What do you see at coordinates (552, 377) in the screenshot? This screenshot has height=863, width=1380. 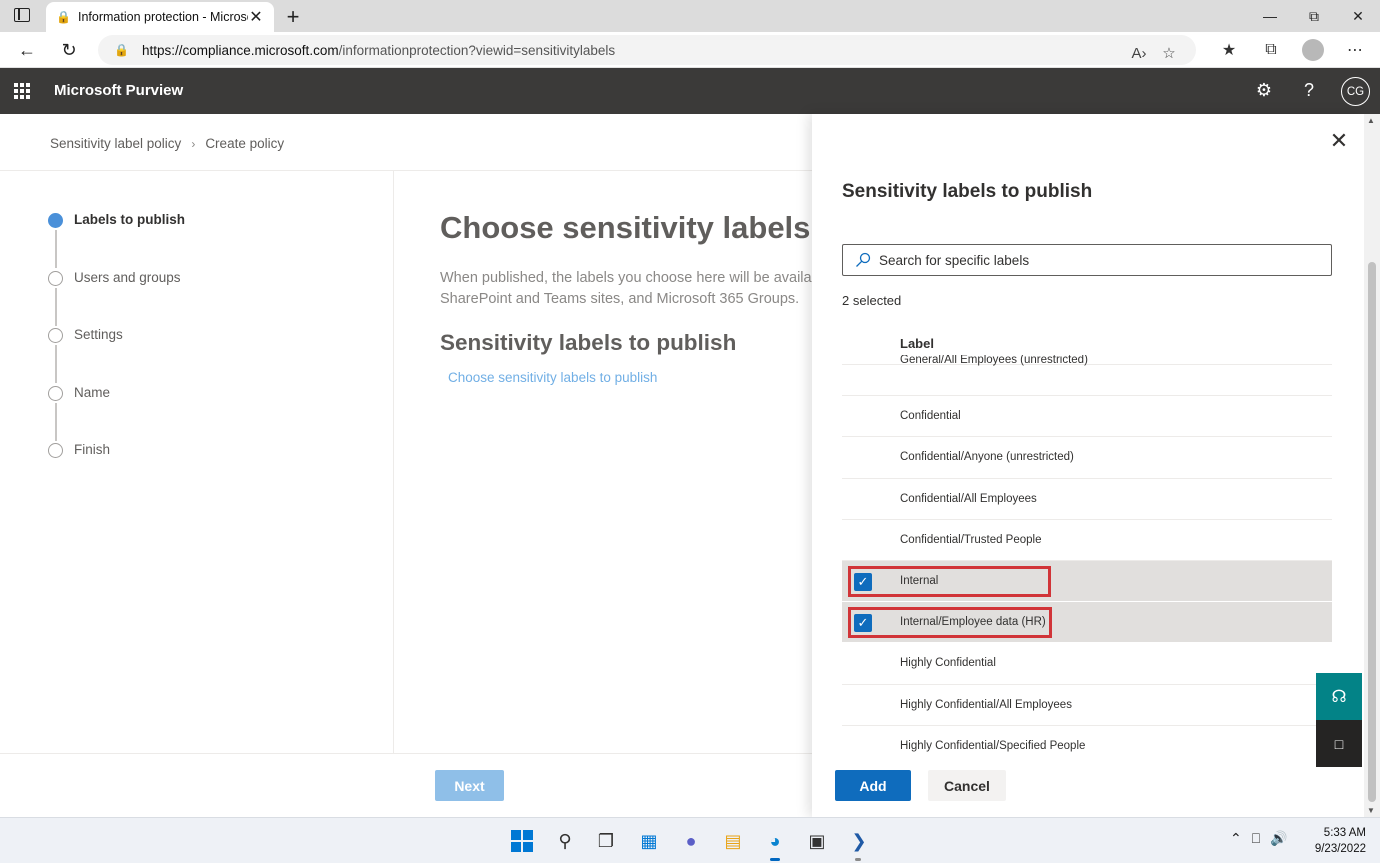 I see `choose-labels-link: Choose sensitivity labels to publish` at bounding box center [552, 377].